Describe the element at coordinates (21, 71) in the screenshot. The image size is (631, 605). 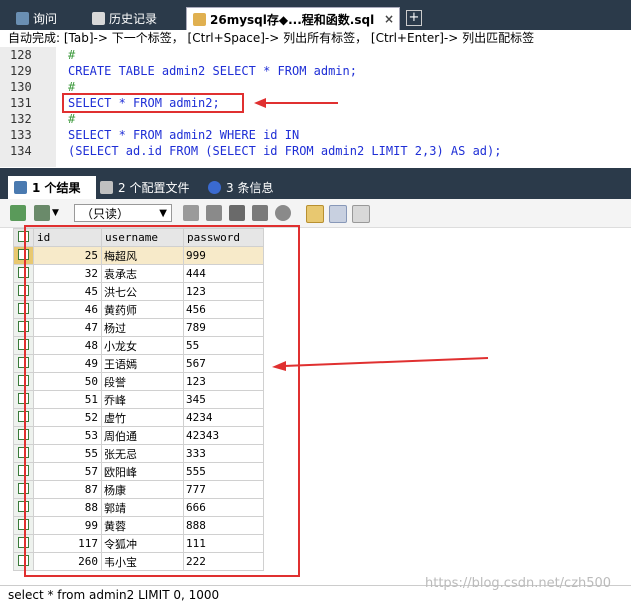
I see `line-number: 129` at that location.